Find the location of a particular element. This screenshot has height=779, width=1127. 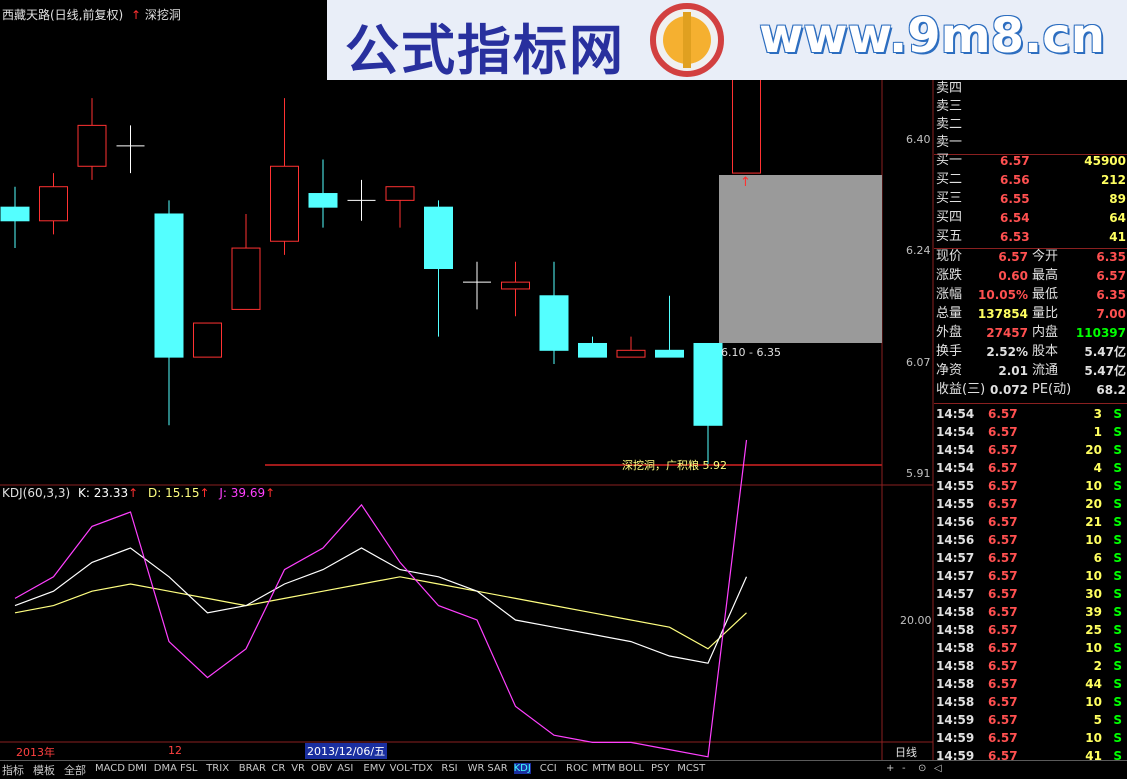

tick-row: 14:58 6.57 2 S is located at coordinates (1031, 666).